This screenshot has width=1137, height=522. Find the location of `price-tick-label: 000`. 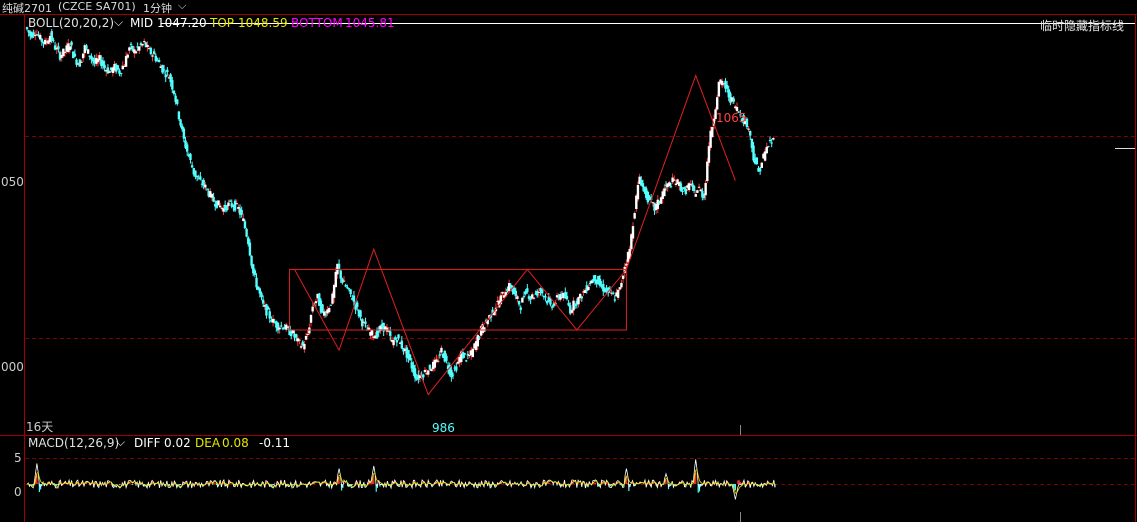

price-tick-label: 000 is located at coordinates (12, 367).